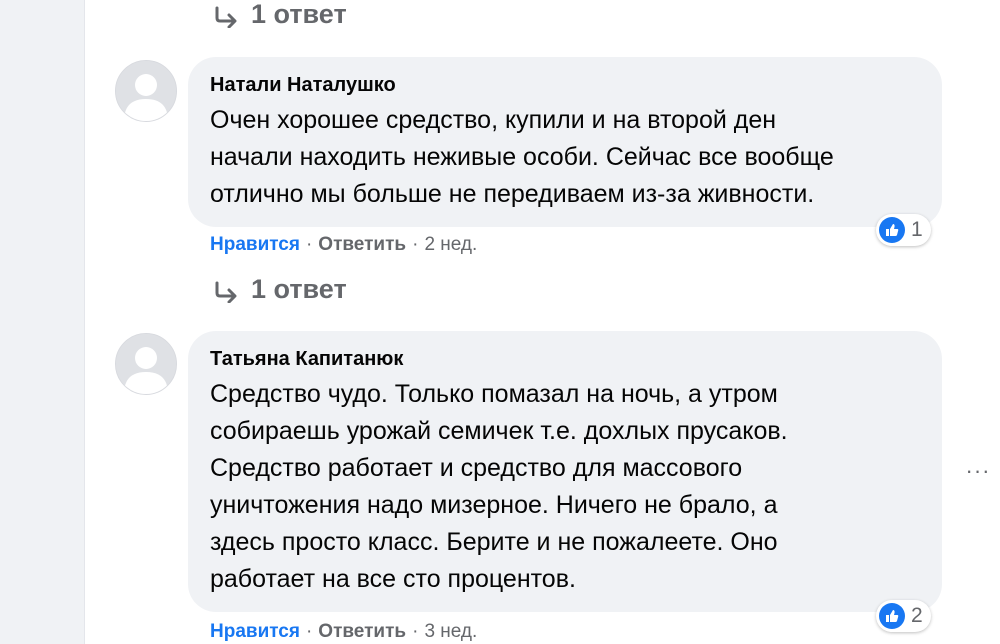 This screenshot has width=1000, height=644. Describe the element at coordinates (393, 579) in the screenshot. I see `comment-line: работает на все сто процентов.` at that location.